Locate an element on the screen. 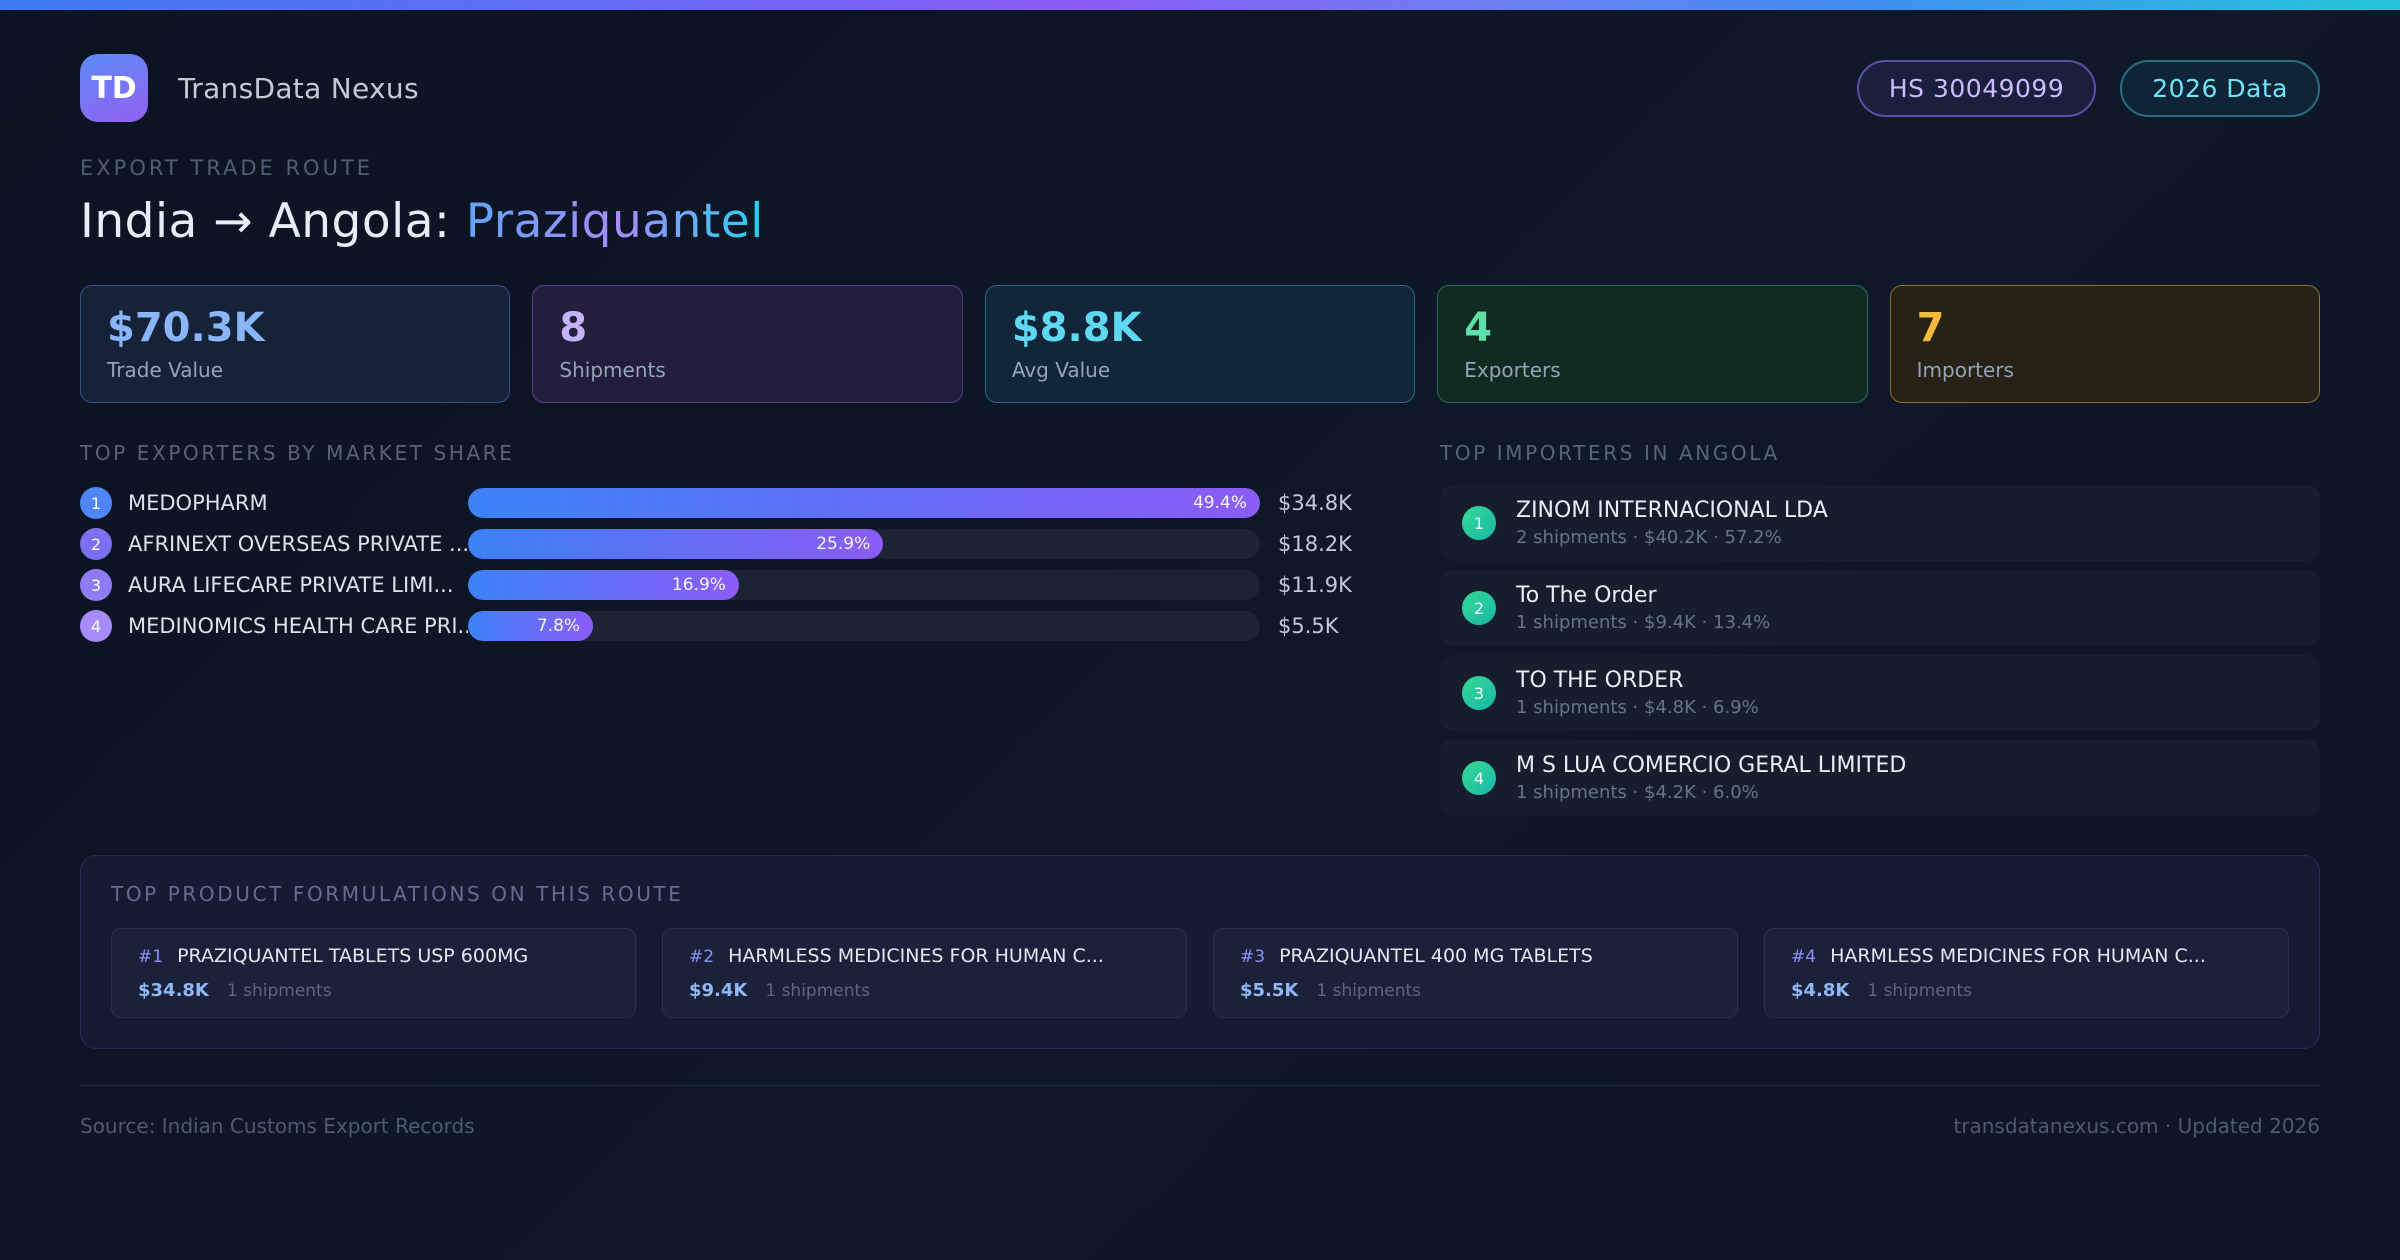  formulation-name: PRAZIQUANTEL 400 MG TABLETS is located at coordinates (1436, 956).